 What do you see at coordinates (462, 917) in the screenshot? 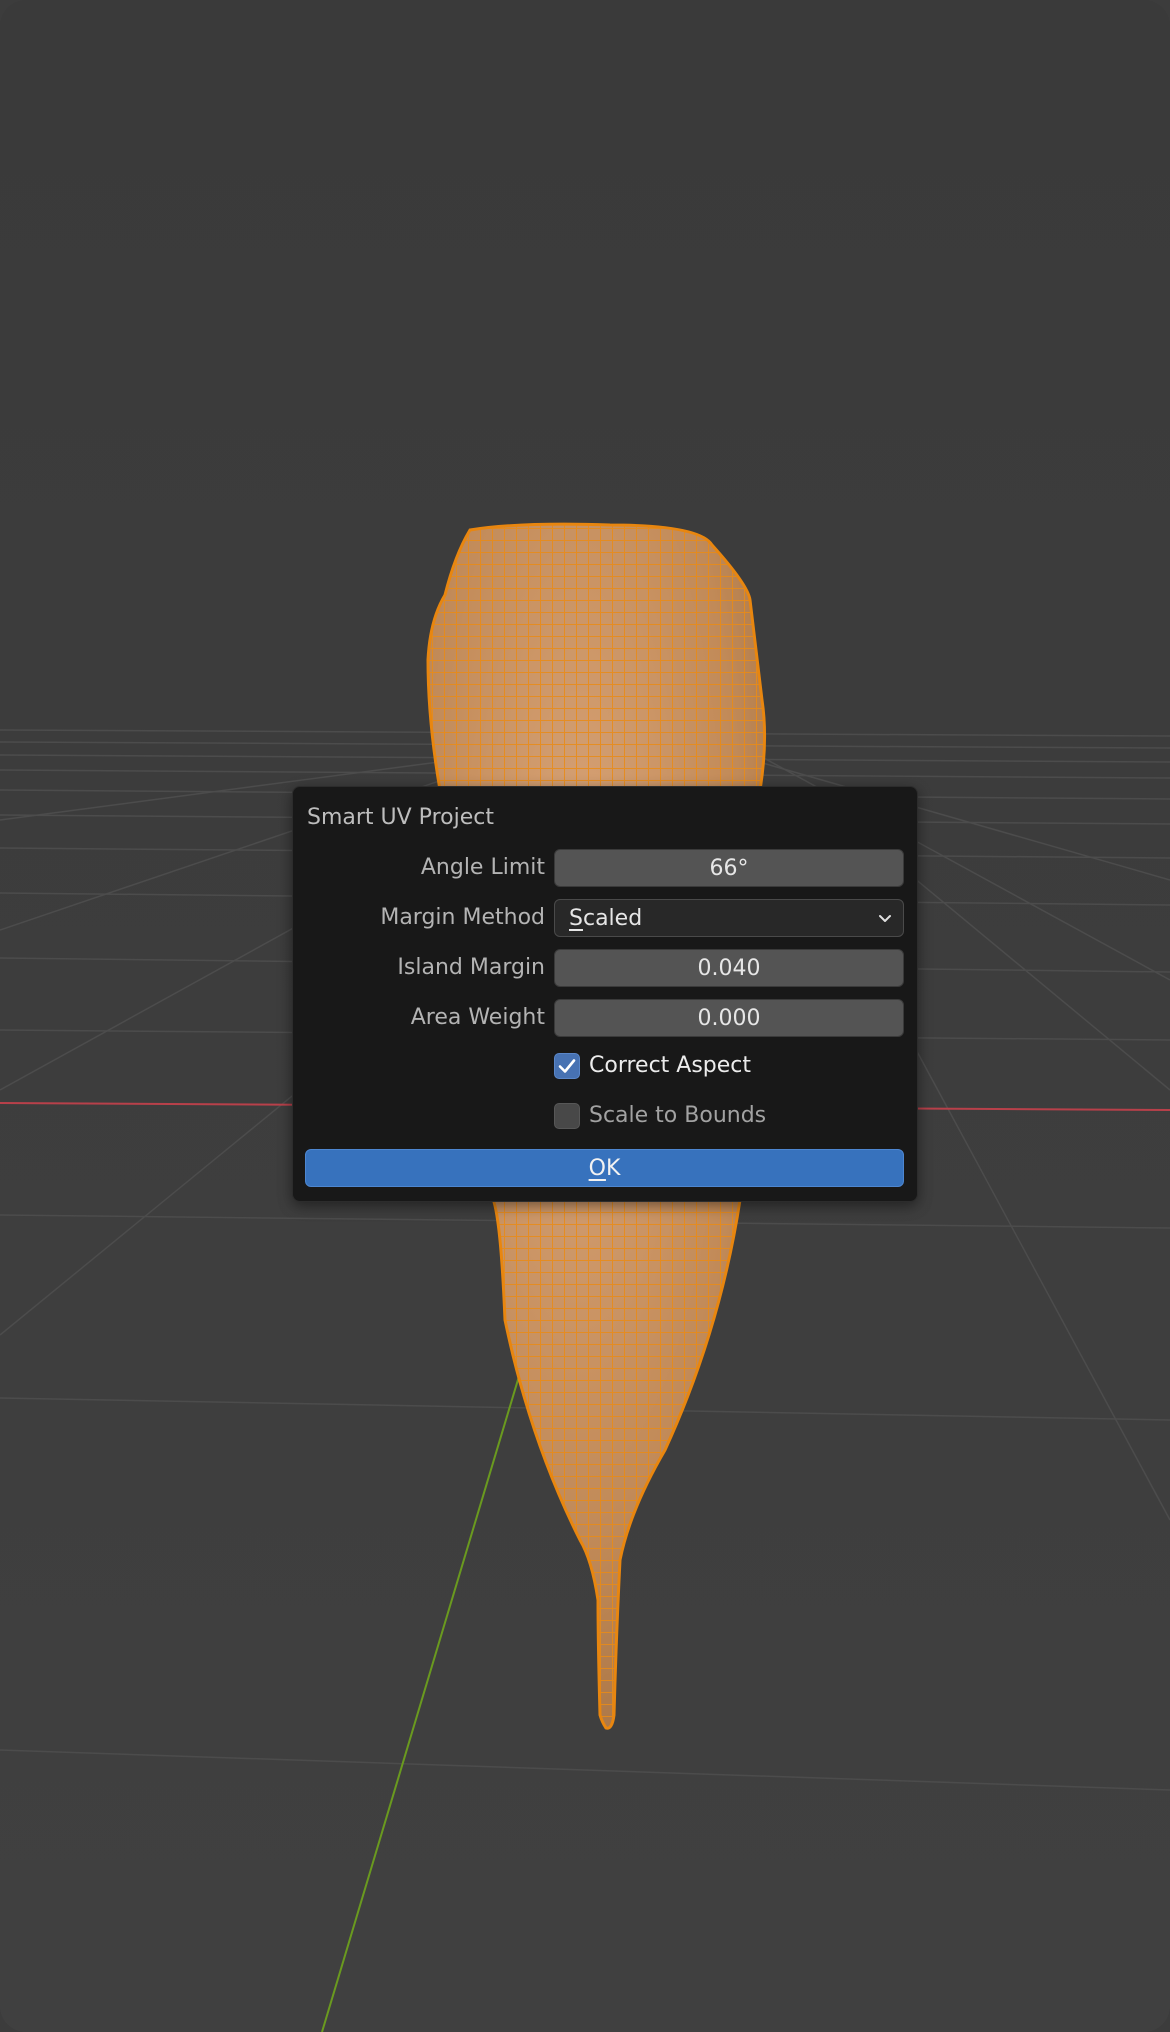
I see `margin-method-label: Margin Method` at bounding box center [462, 917].